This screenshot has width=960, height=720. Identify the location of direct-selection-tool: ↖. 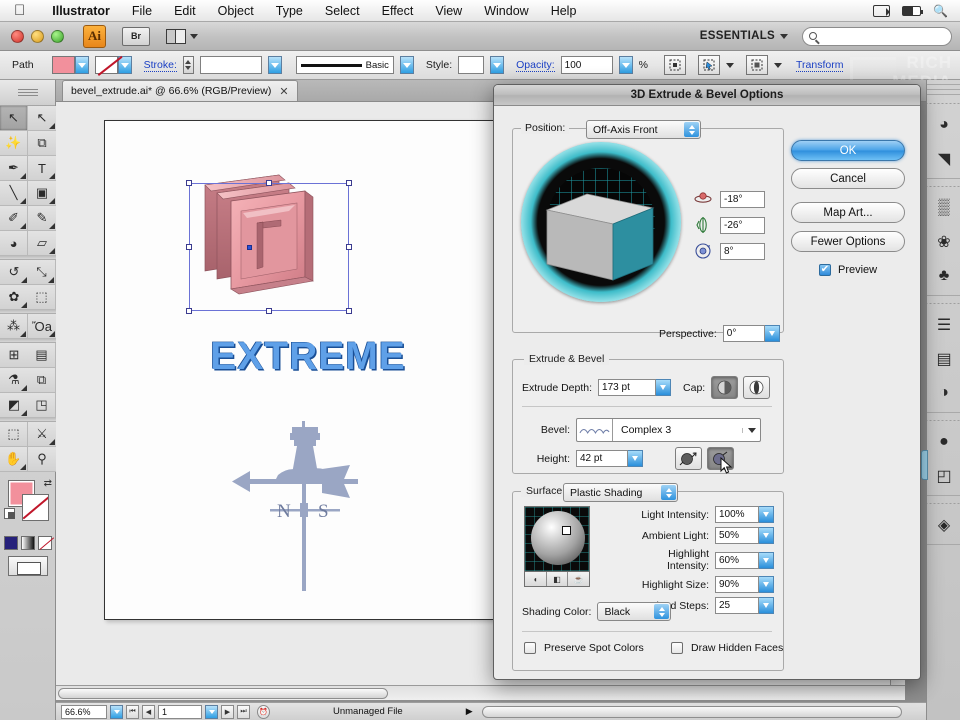
(42, 118).